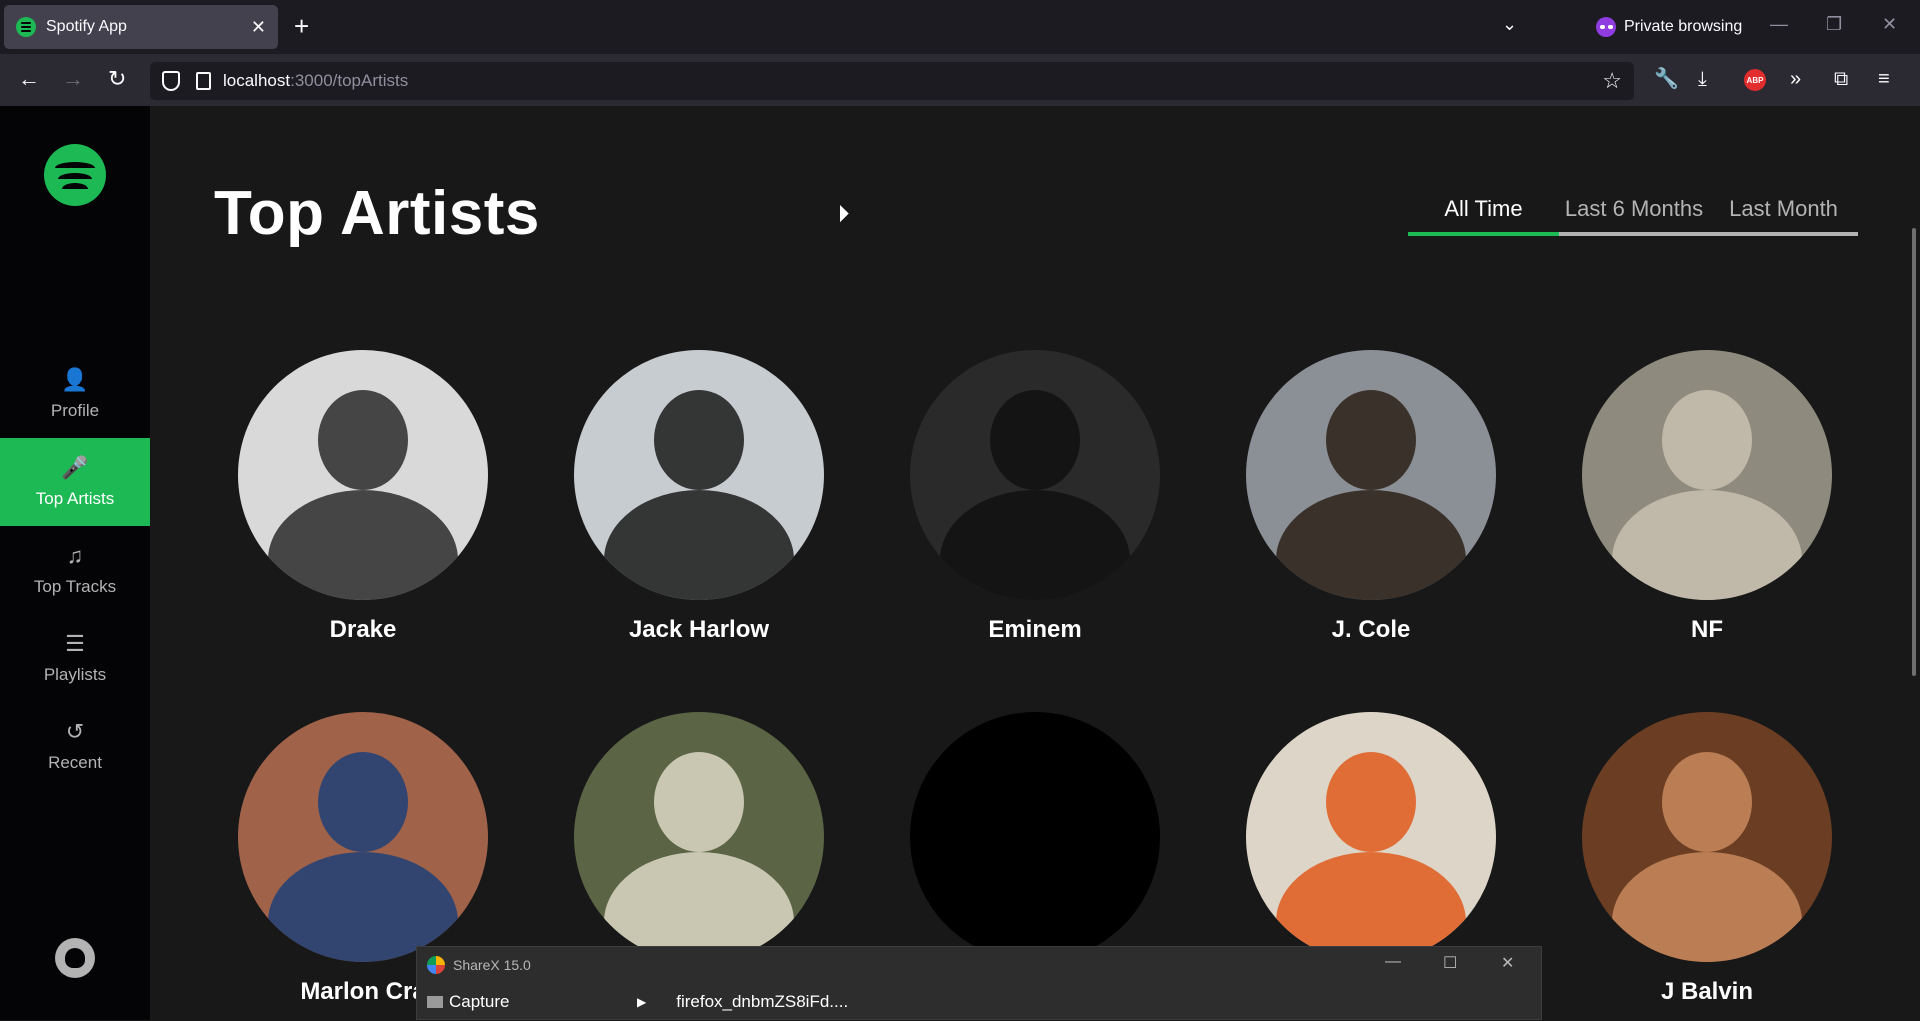 The width and height of the screenshot is (1920, 1021). Describe the element at coordinates (141, 27) in the screenshot. I see `browser-tab: Spotify App ✕` at that location.